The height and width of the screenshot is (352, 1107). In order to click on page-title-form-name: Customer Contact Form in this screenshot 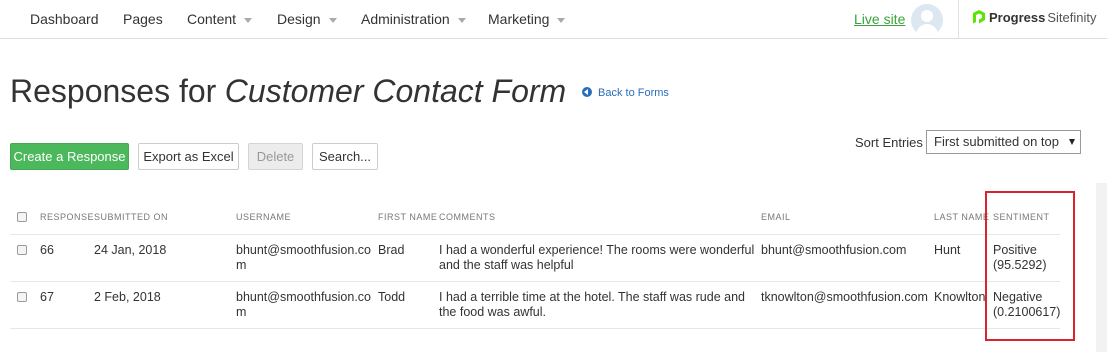, I will do `click(395, 91)`.